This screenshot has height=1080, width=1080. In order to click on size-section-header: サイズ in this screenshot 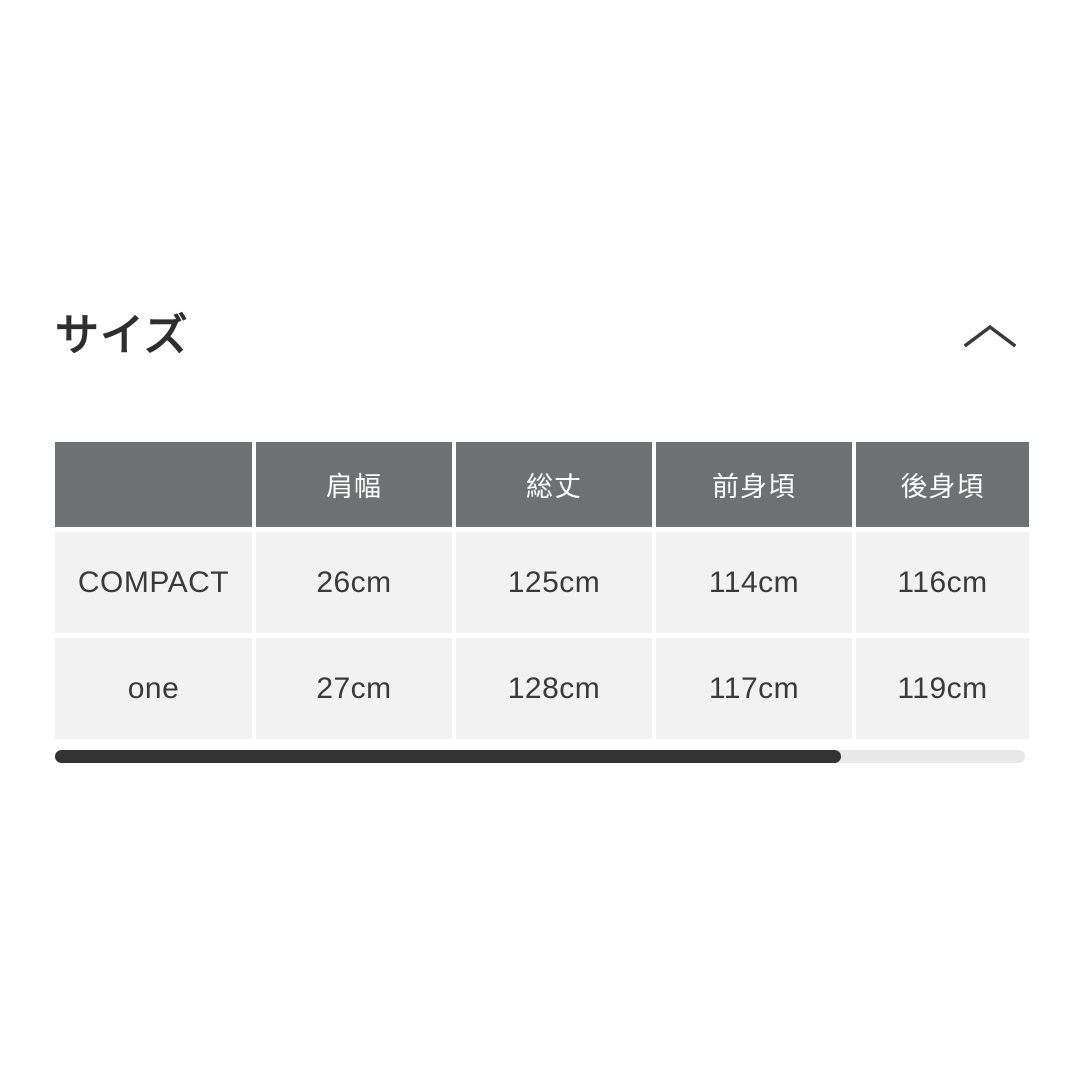, I will do `click(540, 336)`.